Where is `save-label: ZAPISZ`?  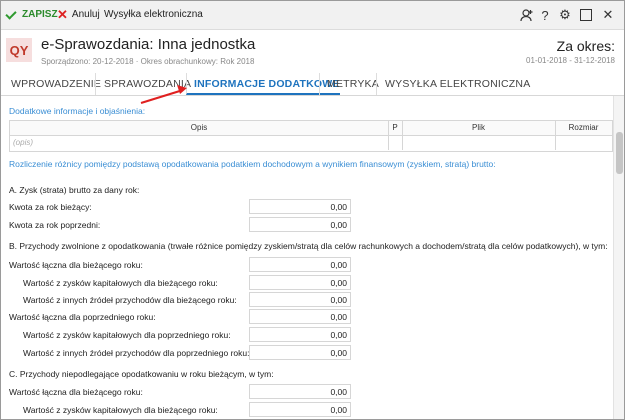
save-label: ZAPISZ is located at coordinates (40, 14).